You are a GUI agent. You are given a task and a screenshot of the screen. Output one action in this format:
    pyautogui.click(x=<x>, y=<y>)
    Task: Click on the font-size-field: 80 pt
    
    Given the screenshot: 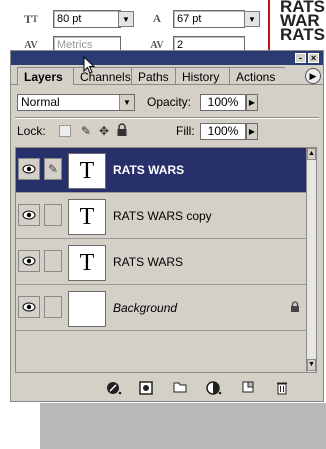 What is the action you would take?
    pyautogui.click(x=87, y=19)
    